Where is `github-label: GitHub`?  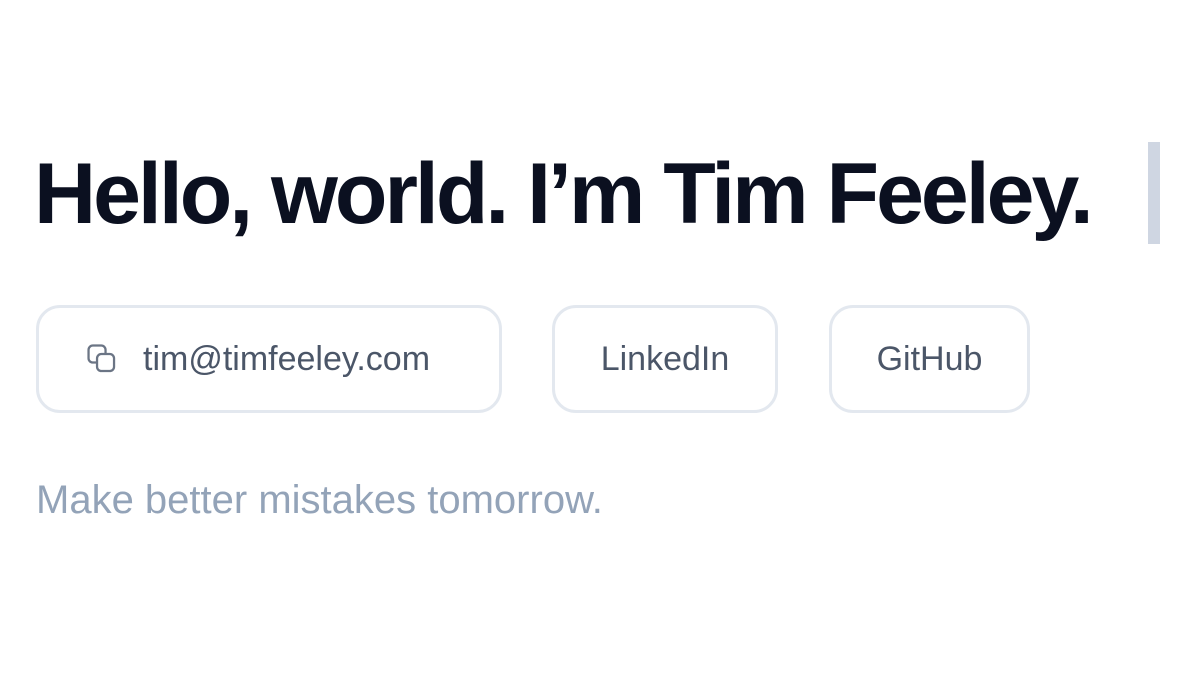 github-label: GitHub is located at coordinates (929, 358).